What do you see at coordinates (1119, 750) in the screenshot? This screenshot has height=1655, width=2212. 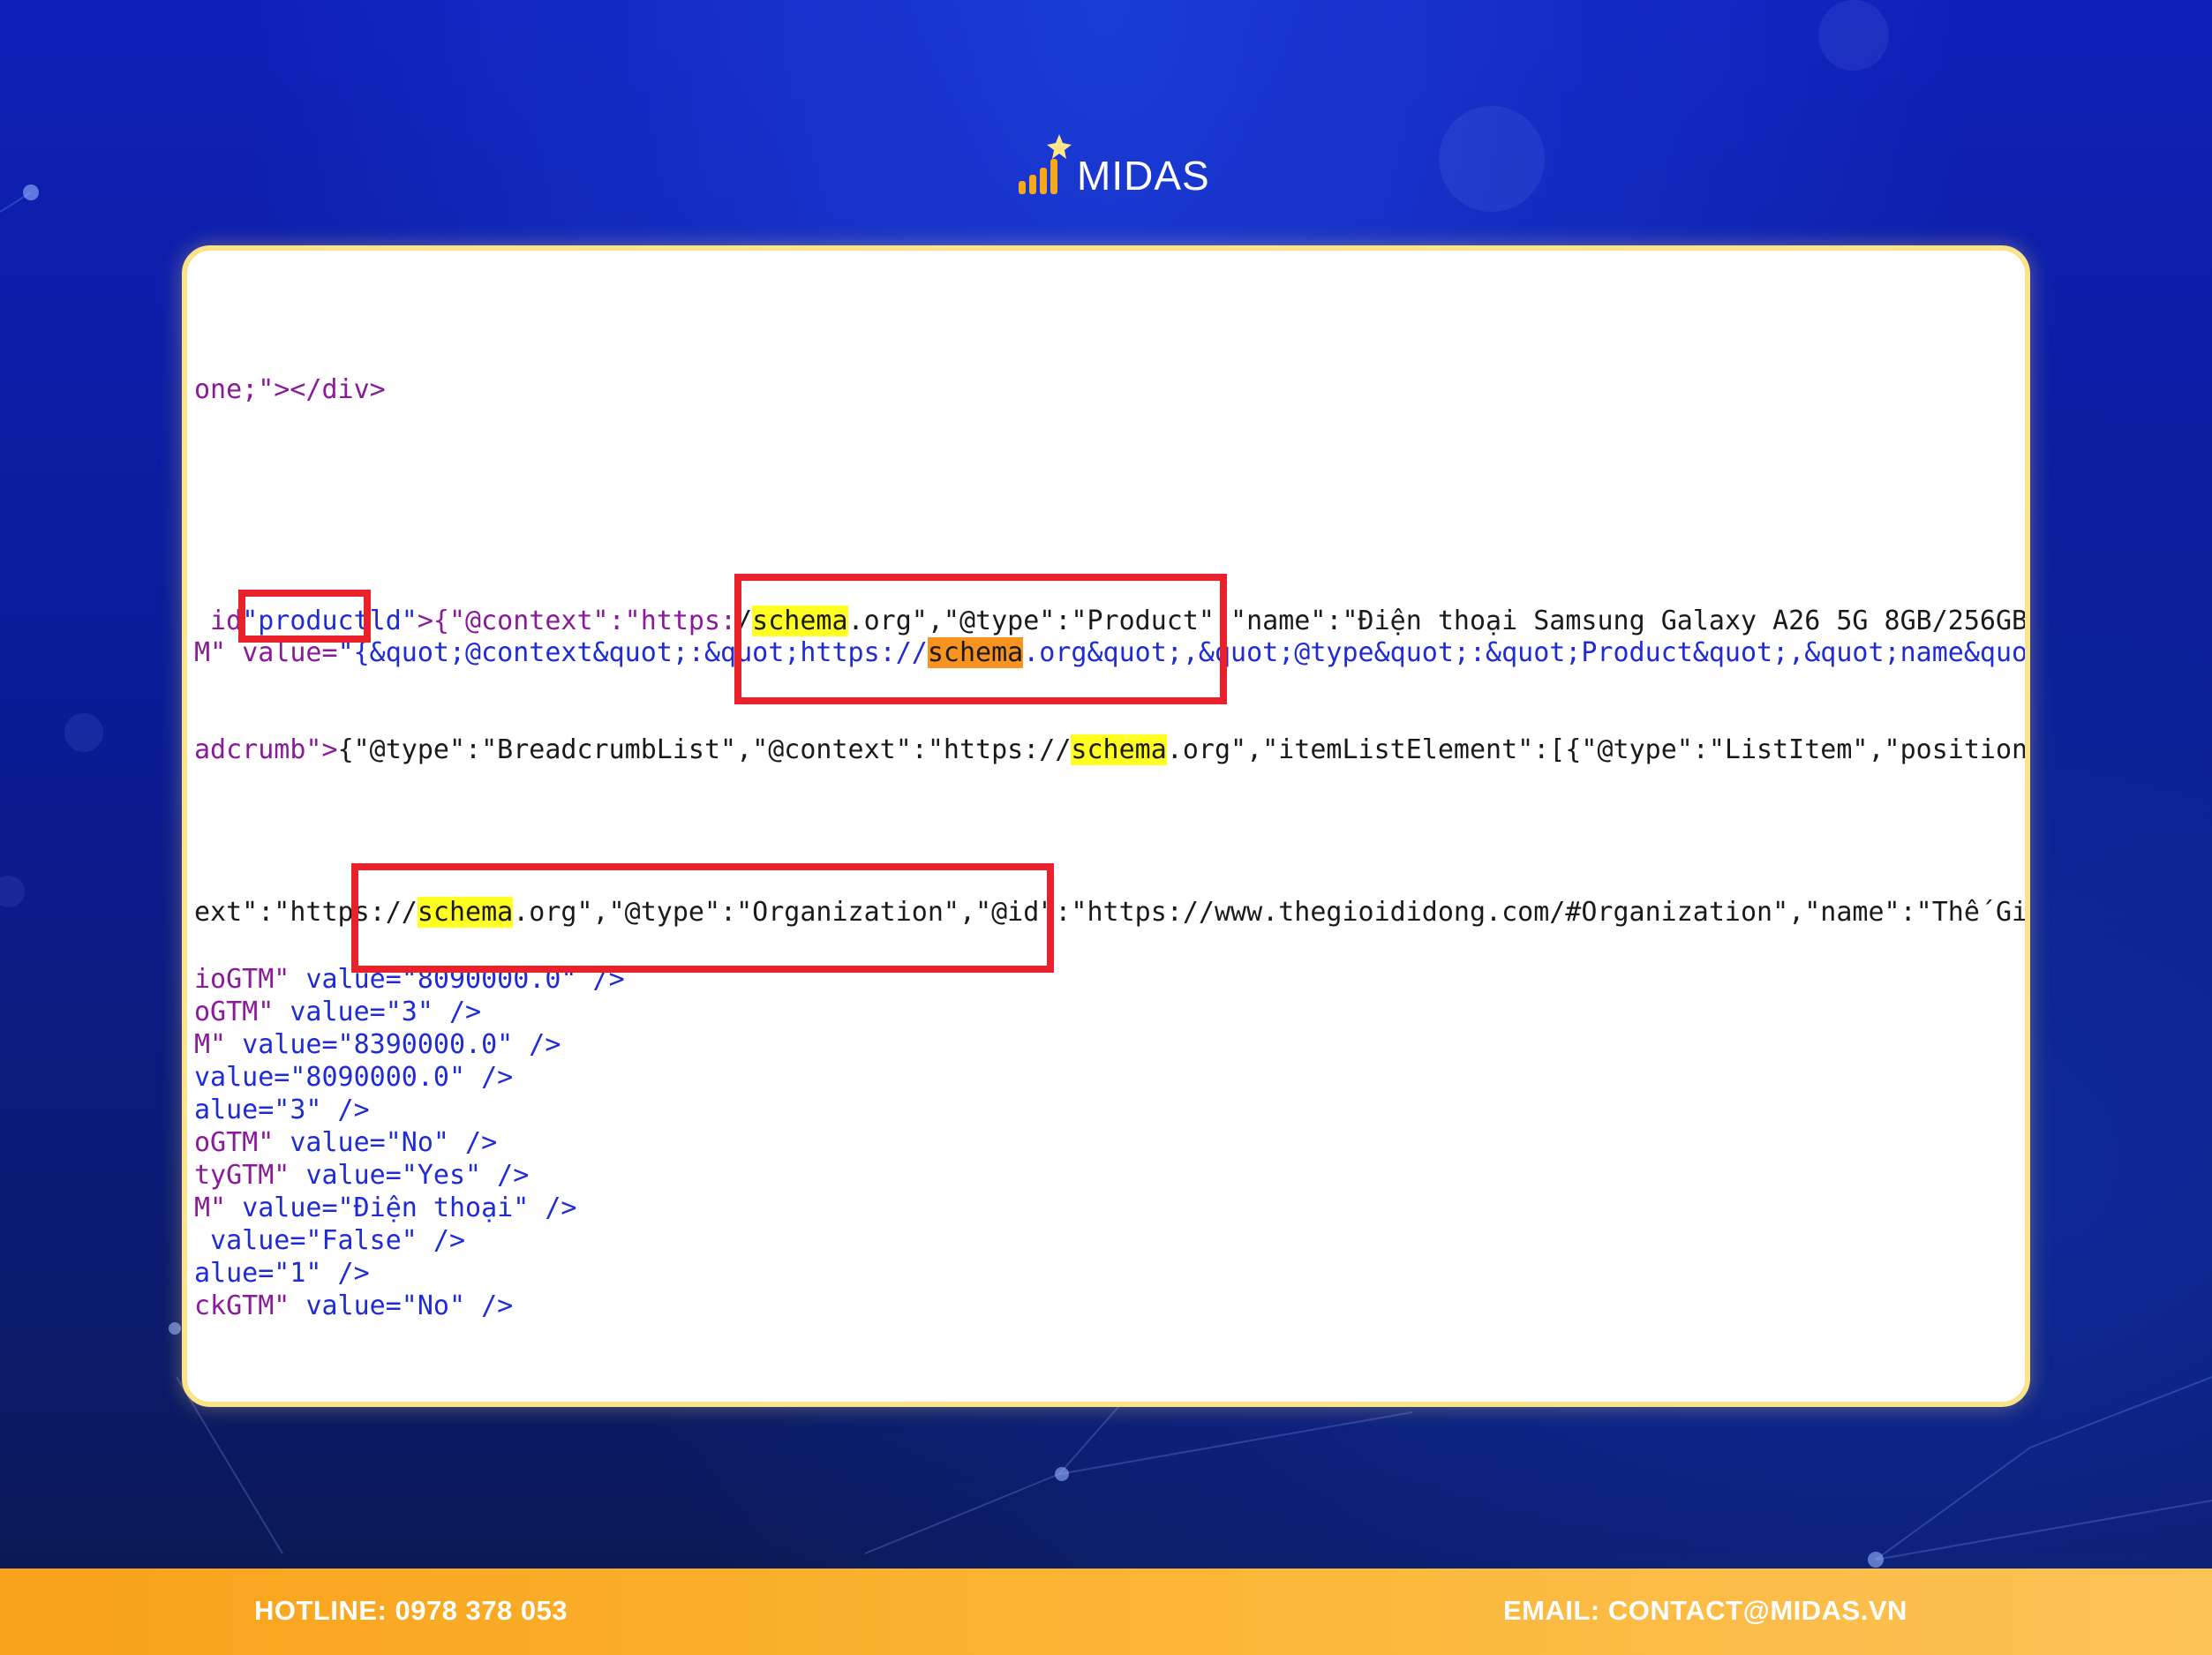 I see `schema-highlight: schema` at bounding box center [1119, 750].